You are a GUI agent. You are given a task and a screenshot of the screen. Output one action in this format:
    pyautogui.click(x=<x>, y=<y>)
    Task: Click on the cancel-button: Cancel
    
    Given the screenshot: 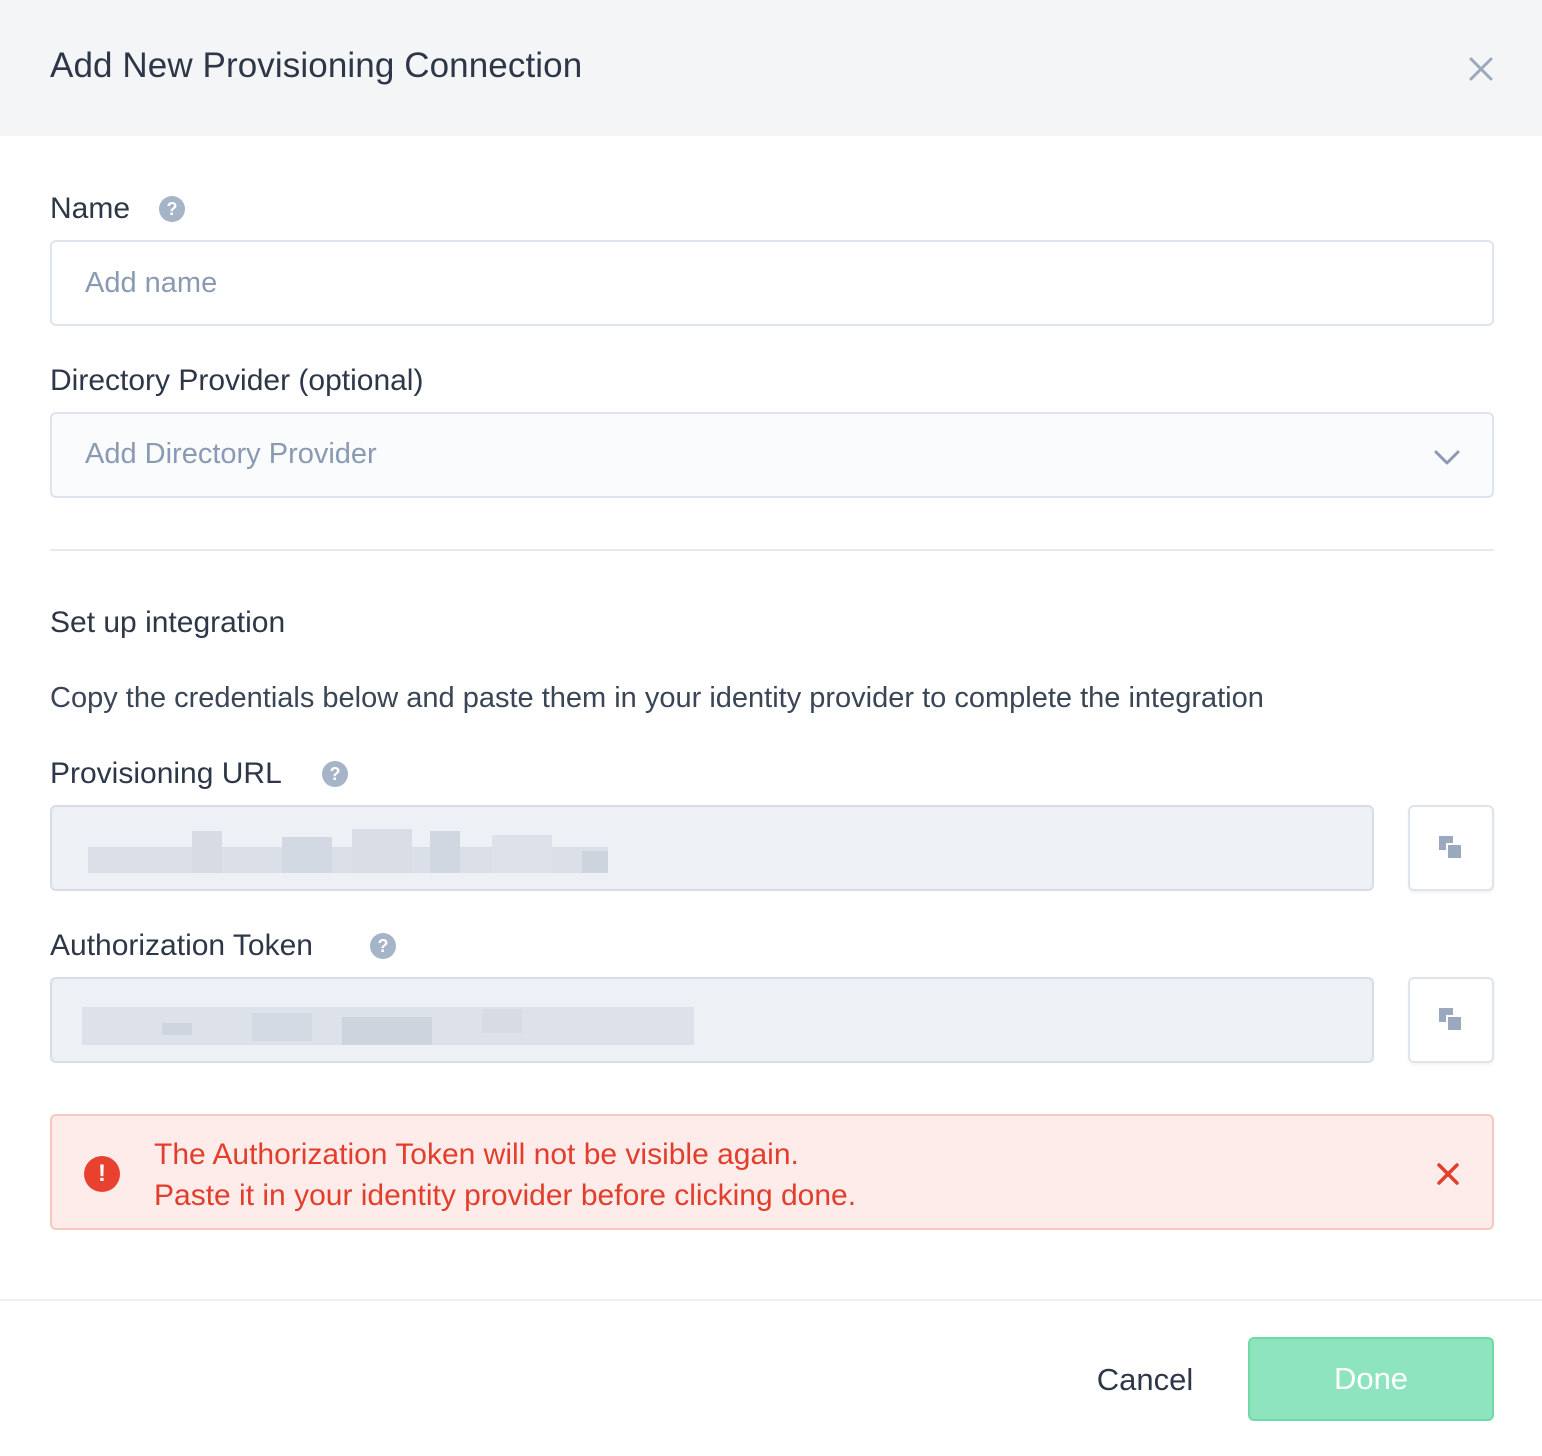 What is the action you would take?
    pyautogui.click(x=1145, y=1380)
    